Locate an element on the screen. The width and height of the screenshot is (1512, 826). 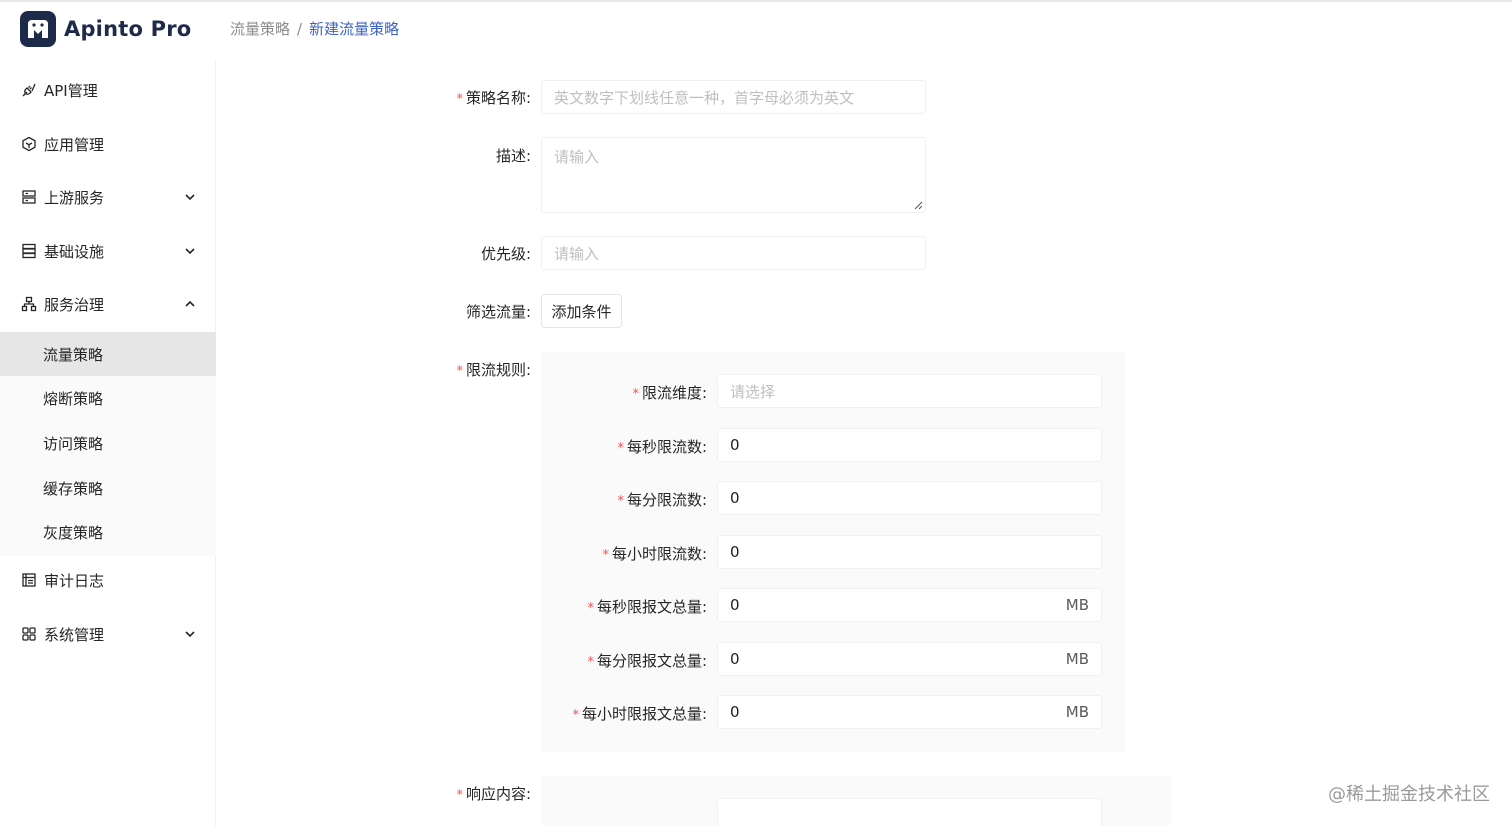
dimension-label: * 限流维度: is located at coordinates (669, 392).